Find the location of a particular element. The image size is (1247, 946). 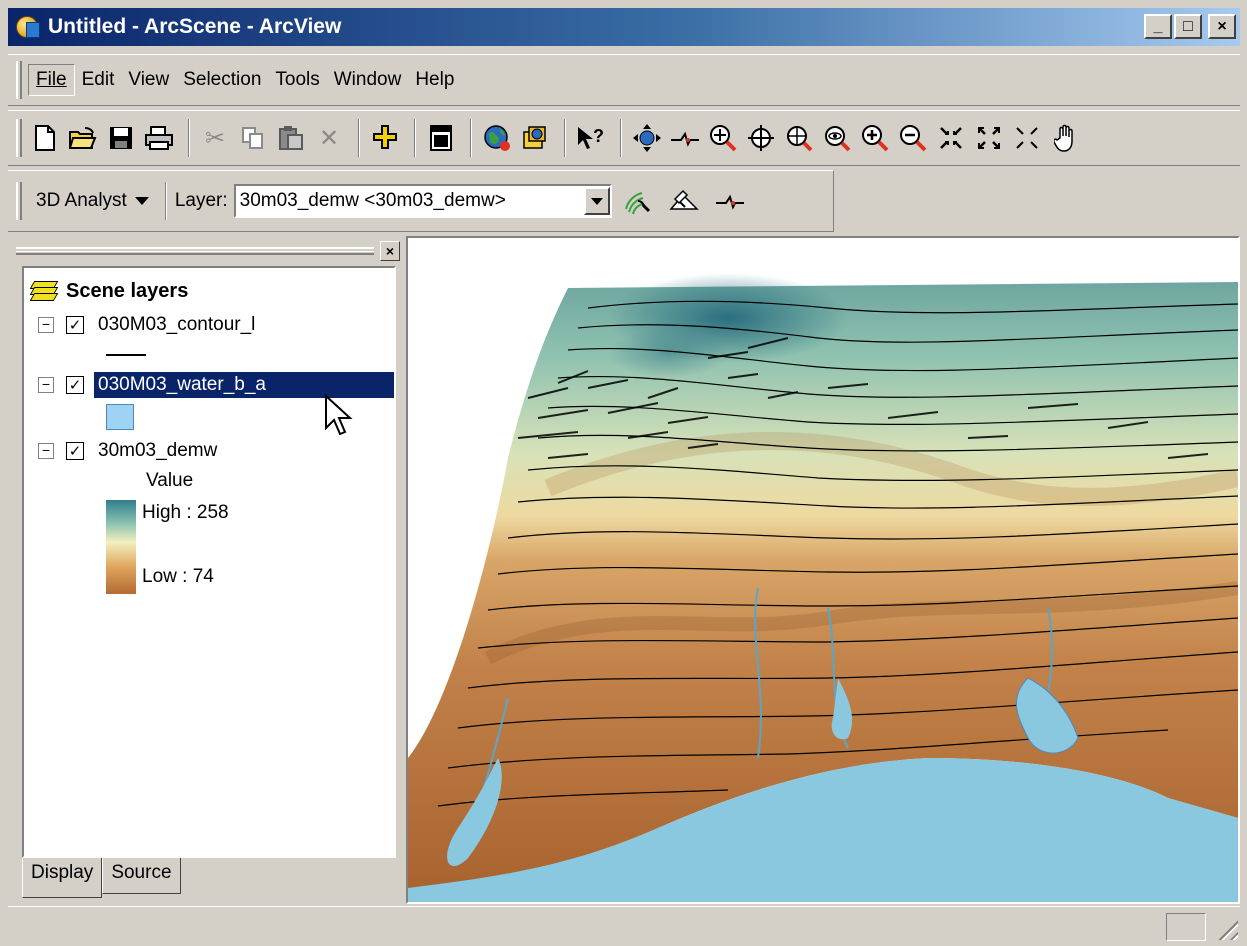

zoom-extent-small-icon is located at coordinates (1027, 138).